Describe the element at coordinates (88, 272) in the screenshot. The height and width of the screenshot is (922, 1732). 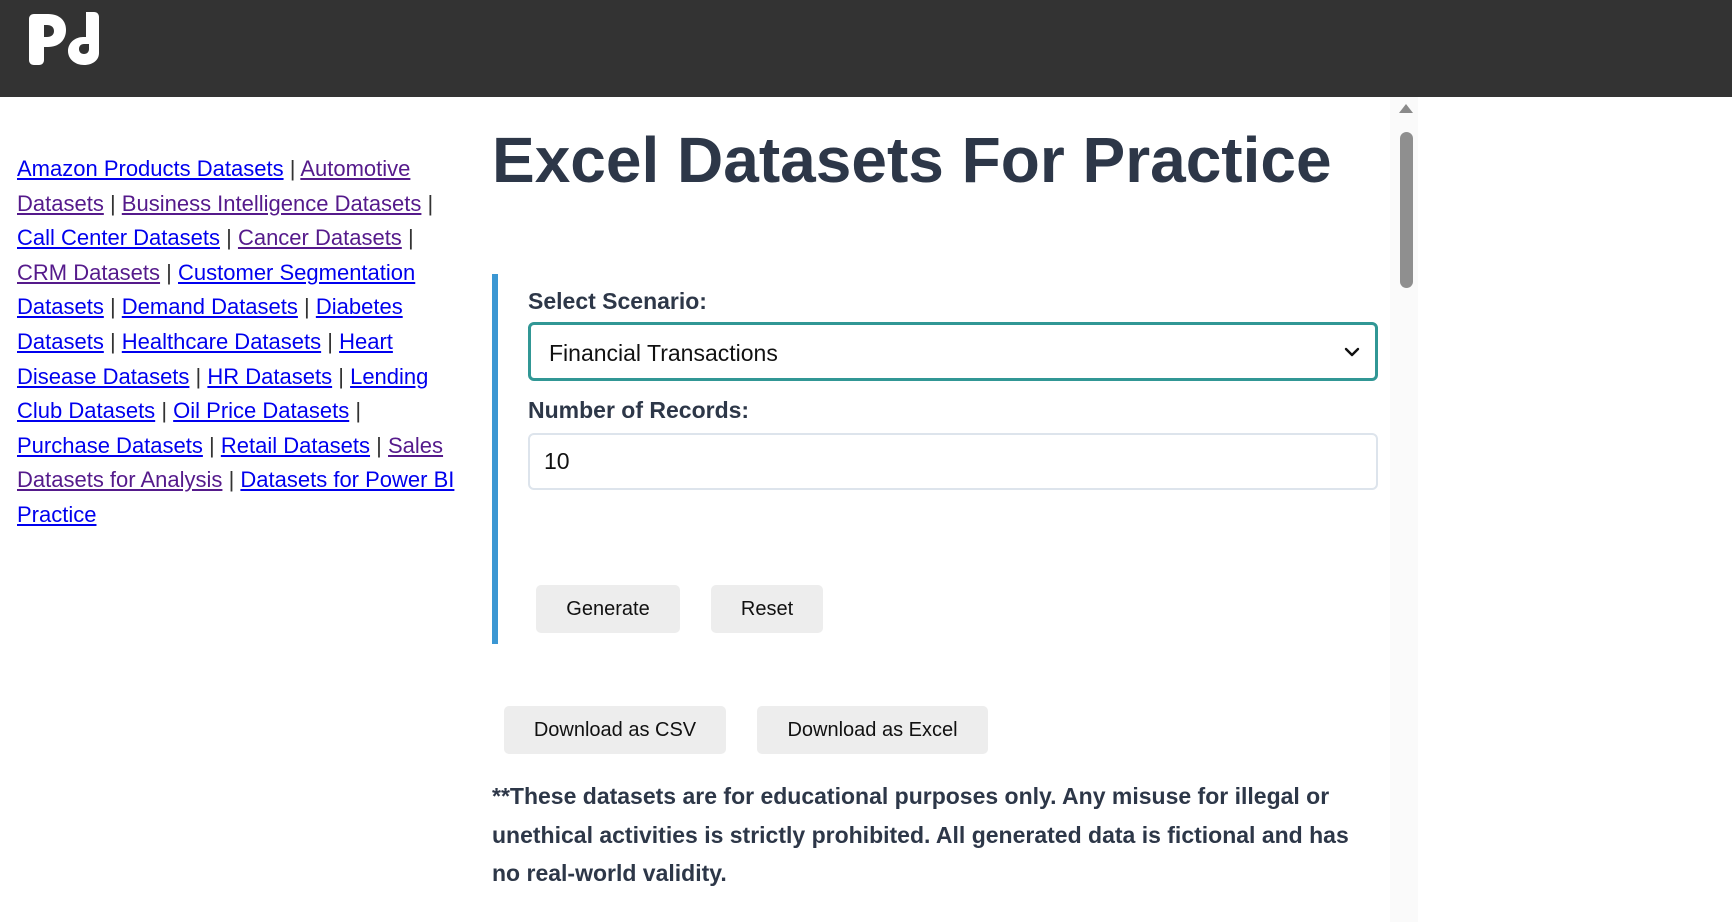
I see `sidebar-link: CRM Datasets` at that location.